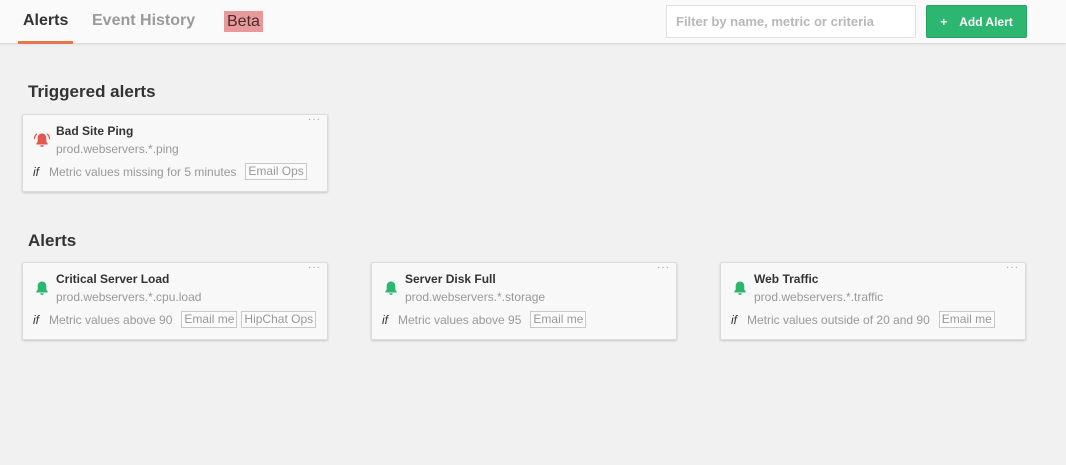  What do you see at coordinates (450, 279) in the screenshot?
I see `alert-name: Server Disk Full` at bounding box center [450, 279].